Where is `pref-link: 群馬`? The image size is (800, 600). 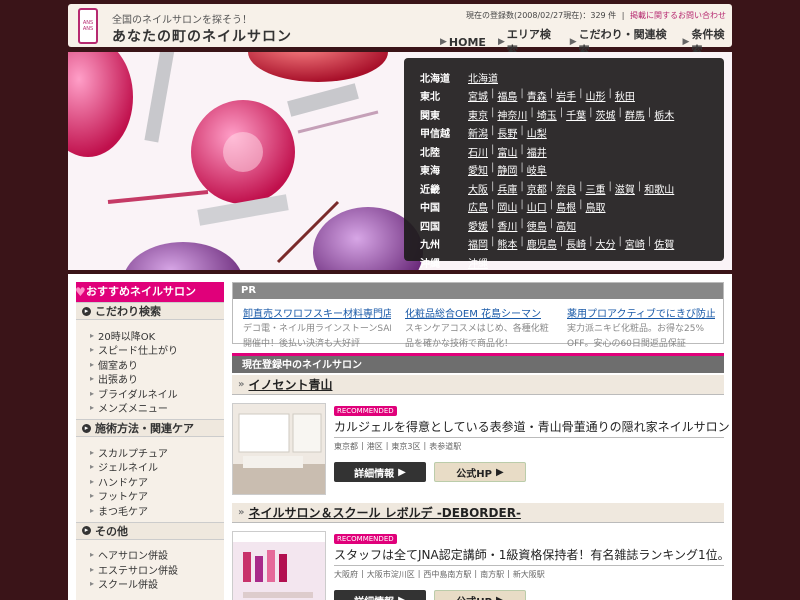
pref-link: 群馬 is located at coordinates (635, 114).